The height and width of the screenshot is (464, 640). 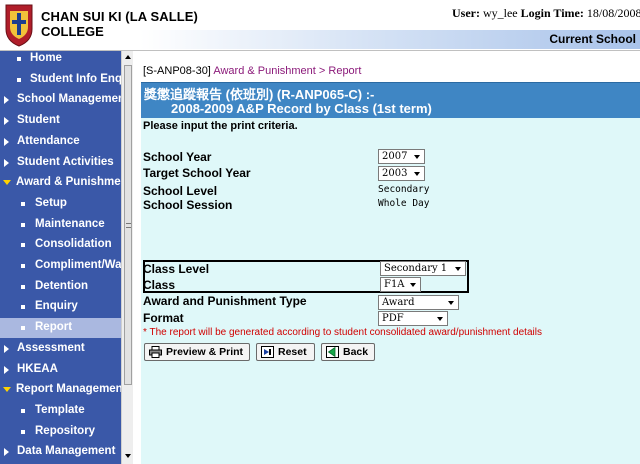 I want to click on reset-button: Reset, so click(x=285, y=352).